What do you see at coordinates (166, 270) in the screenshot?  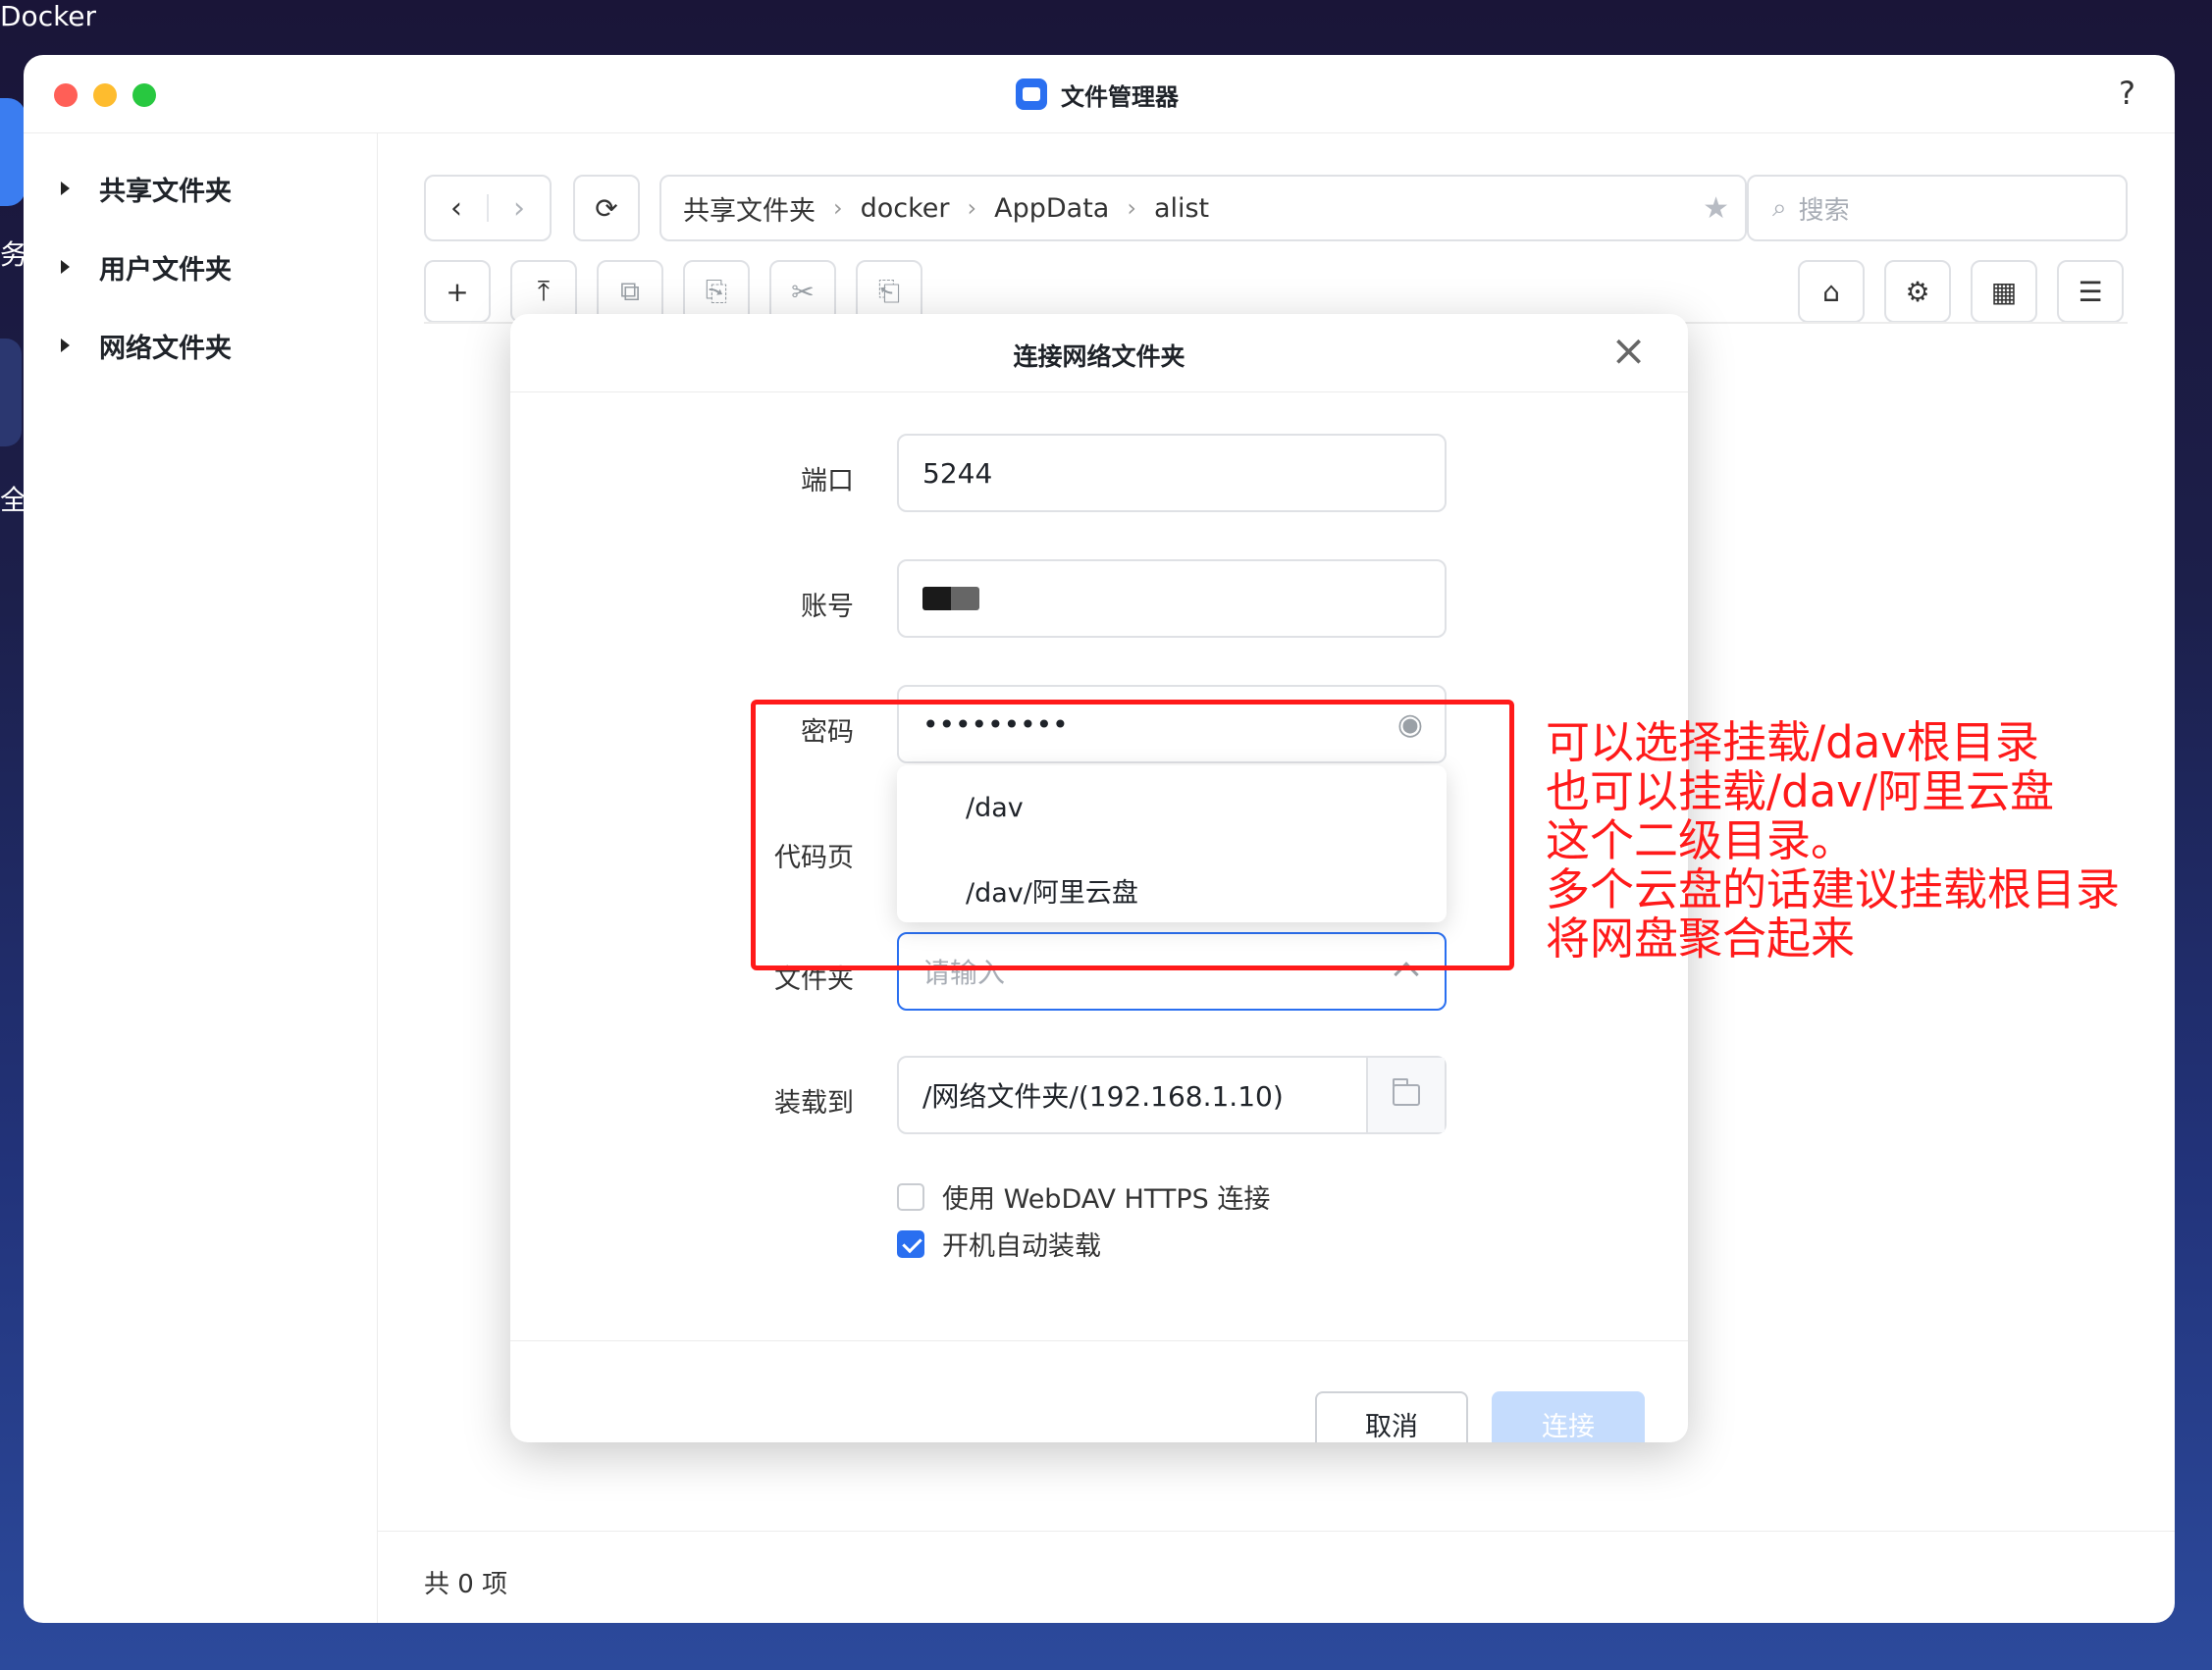 I see `sidebar-item-label: 用户文件夹` at bounding box center [166, 270].